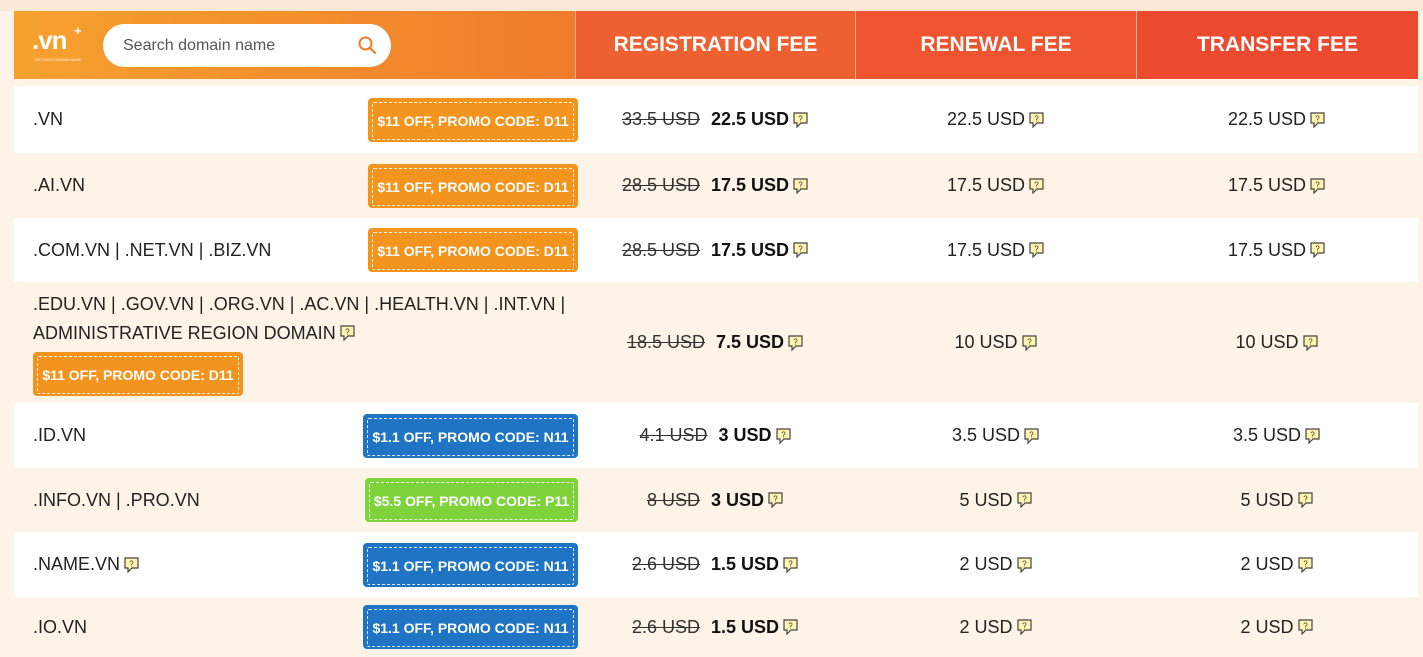 The image size is (1423, 657). I want to click on transfer-fee-cell: 2 USD ?, so click(1276, 564).